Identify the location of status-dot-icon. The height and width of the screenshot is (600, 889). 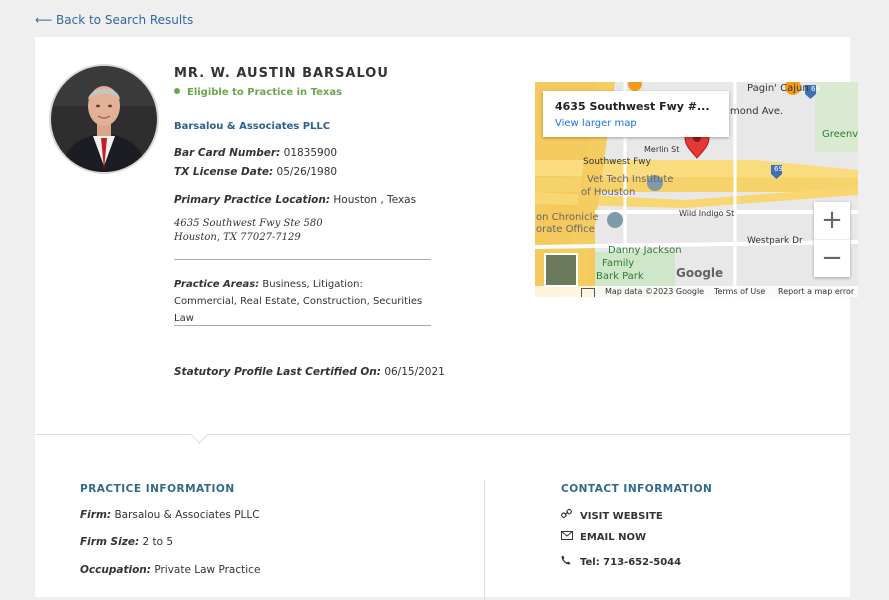
(177, 91).